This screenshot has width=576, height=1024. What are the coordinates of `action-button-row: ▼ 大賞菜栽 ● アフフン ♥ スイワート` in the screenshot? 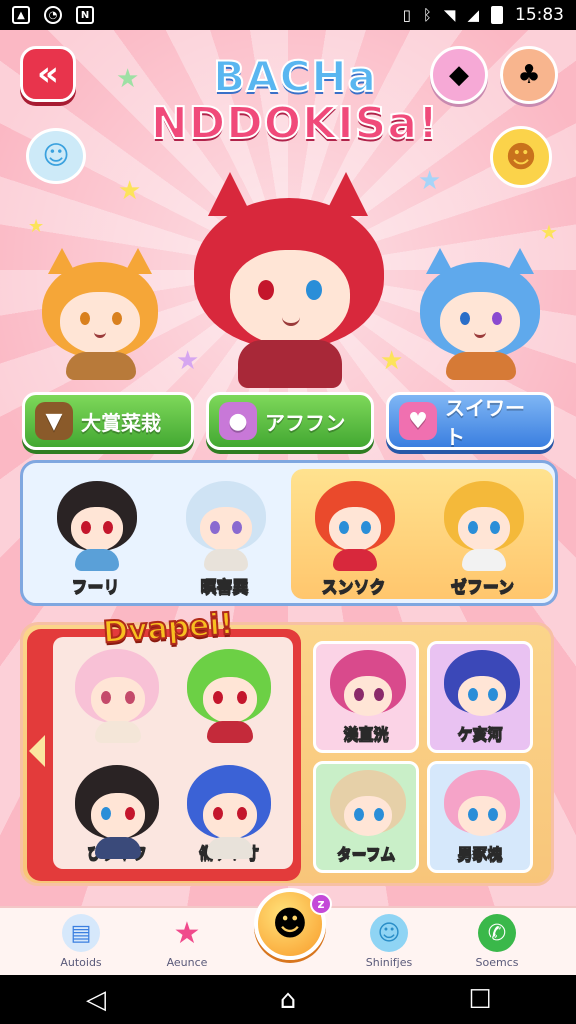 It's located at (288, 421).